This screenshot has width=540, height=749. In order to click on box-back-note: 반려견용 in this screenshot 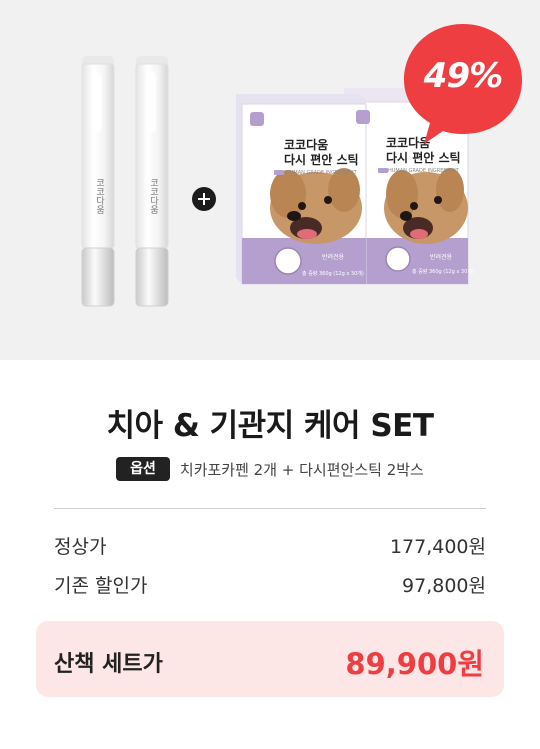, I will do `click(441, 257)`.